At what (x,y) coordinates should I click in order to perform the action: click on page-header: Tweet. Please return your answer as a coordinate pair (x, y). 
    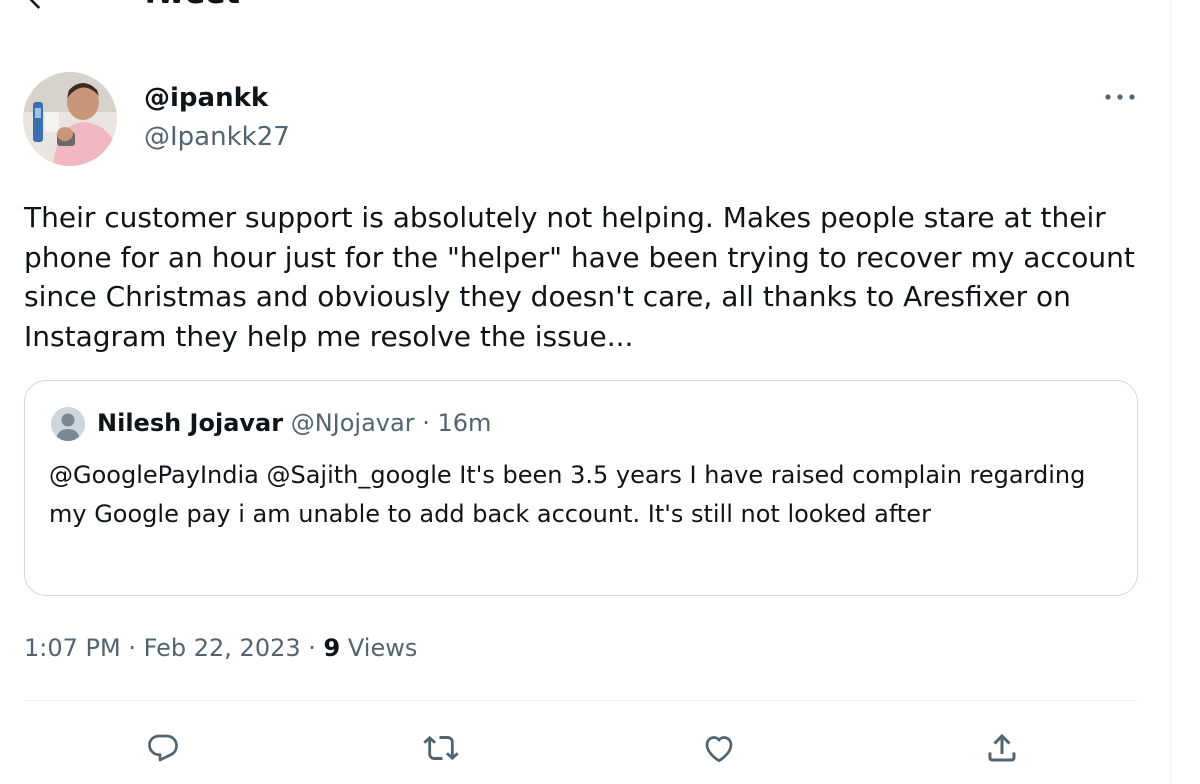
    Looking at the image, I should click on (585, 7).